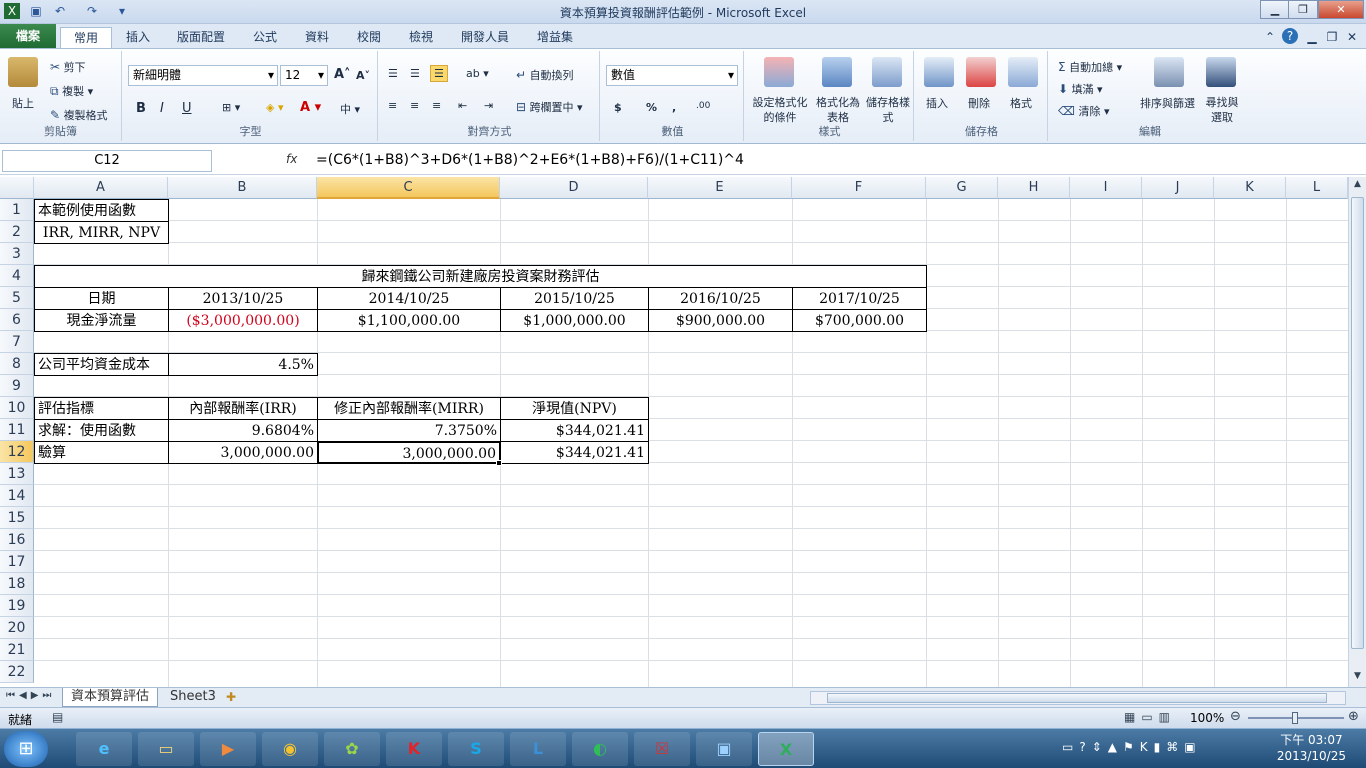 This screenshot has width=1366, height=768. Describe the element at coordinates (68, 67) in the screenshot. I see `cut-button: ✂ 剪下` at that location.